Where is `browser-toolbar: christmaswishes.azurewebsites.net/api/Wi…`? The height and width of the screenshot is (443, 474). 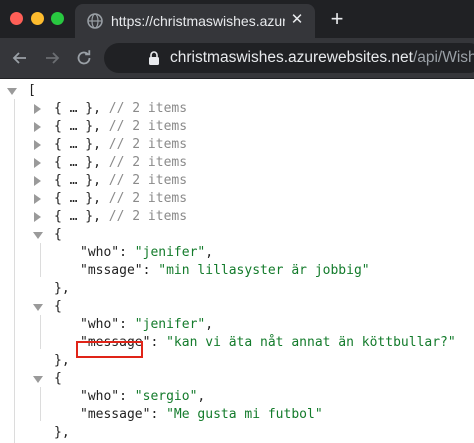
browser-toolbar: christmaswishes.azurewebsites.net/api/Wi… is located at coordinates (237, 58).